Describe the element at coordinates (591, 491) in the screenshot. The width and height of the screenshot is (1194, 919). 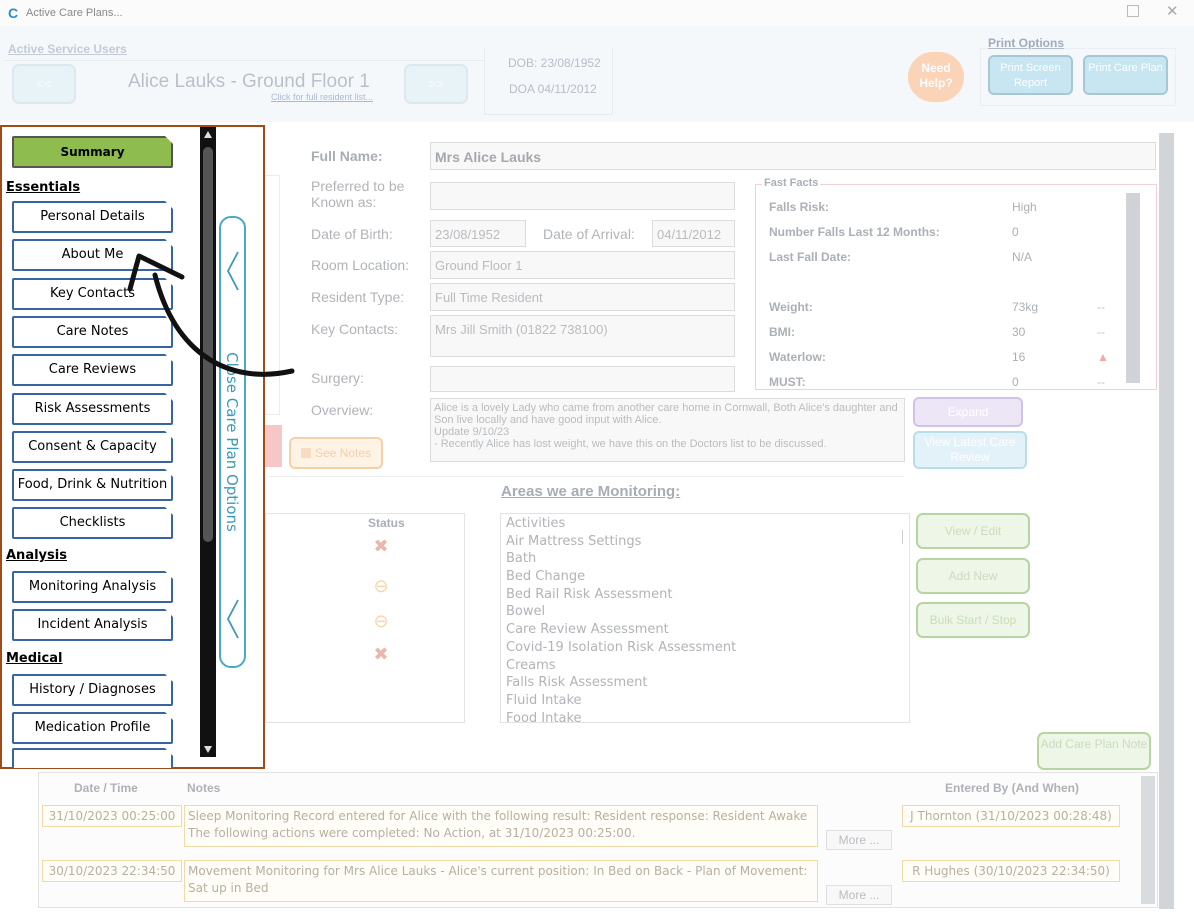
I see `monitoring-title: Areas we are Monitoring:` at that location.